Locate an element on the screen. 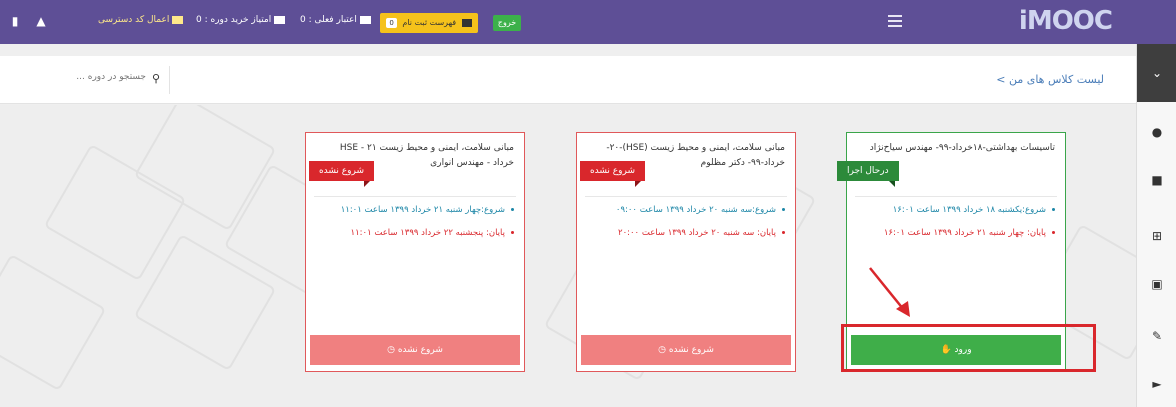 The width and height of the screenshot is (1176, 407). start-date: شروع:یکشنبه ۱۸ خرداد ۱۳۹۹ ساعت ۱۶:۰۱ is located at coordinates (974, 210).